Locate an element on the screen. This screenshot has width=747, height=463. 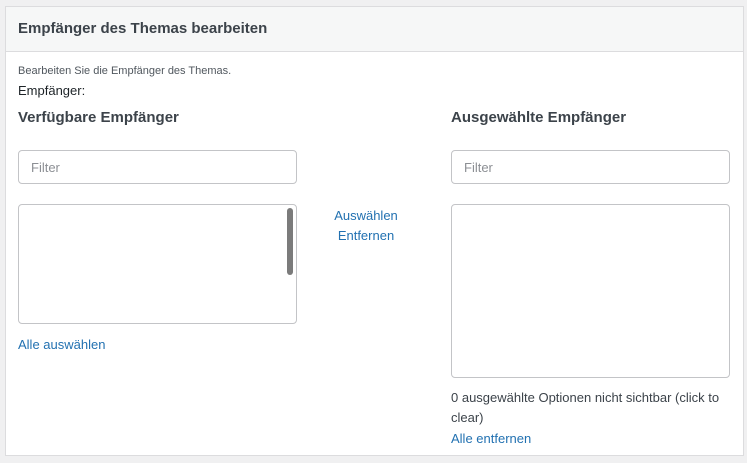
selected-filter-input is located at coordinates (590, 167).